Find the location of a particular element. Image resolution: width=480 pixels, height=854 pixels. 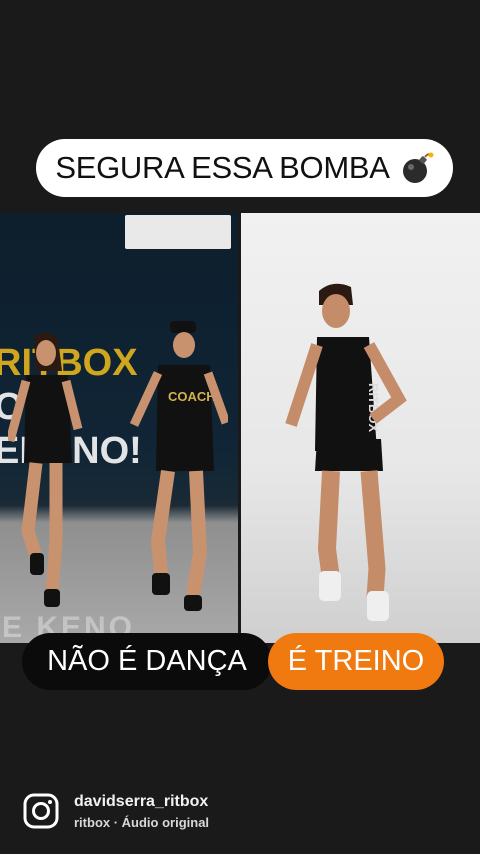

dancer-left is located at coordinates (45, 469).